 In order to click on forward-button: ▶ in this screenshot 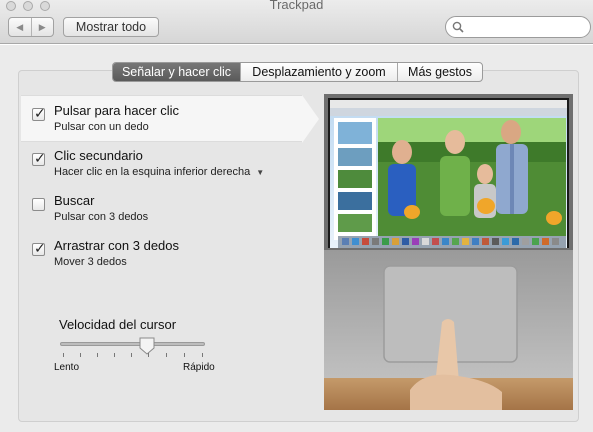, I will do `click(42, 27)`.